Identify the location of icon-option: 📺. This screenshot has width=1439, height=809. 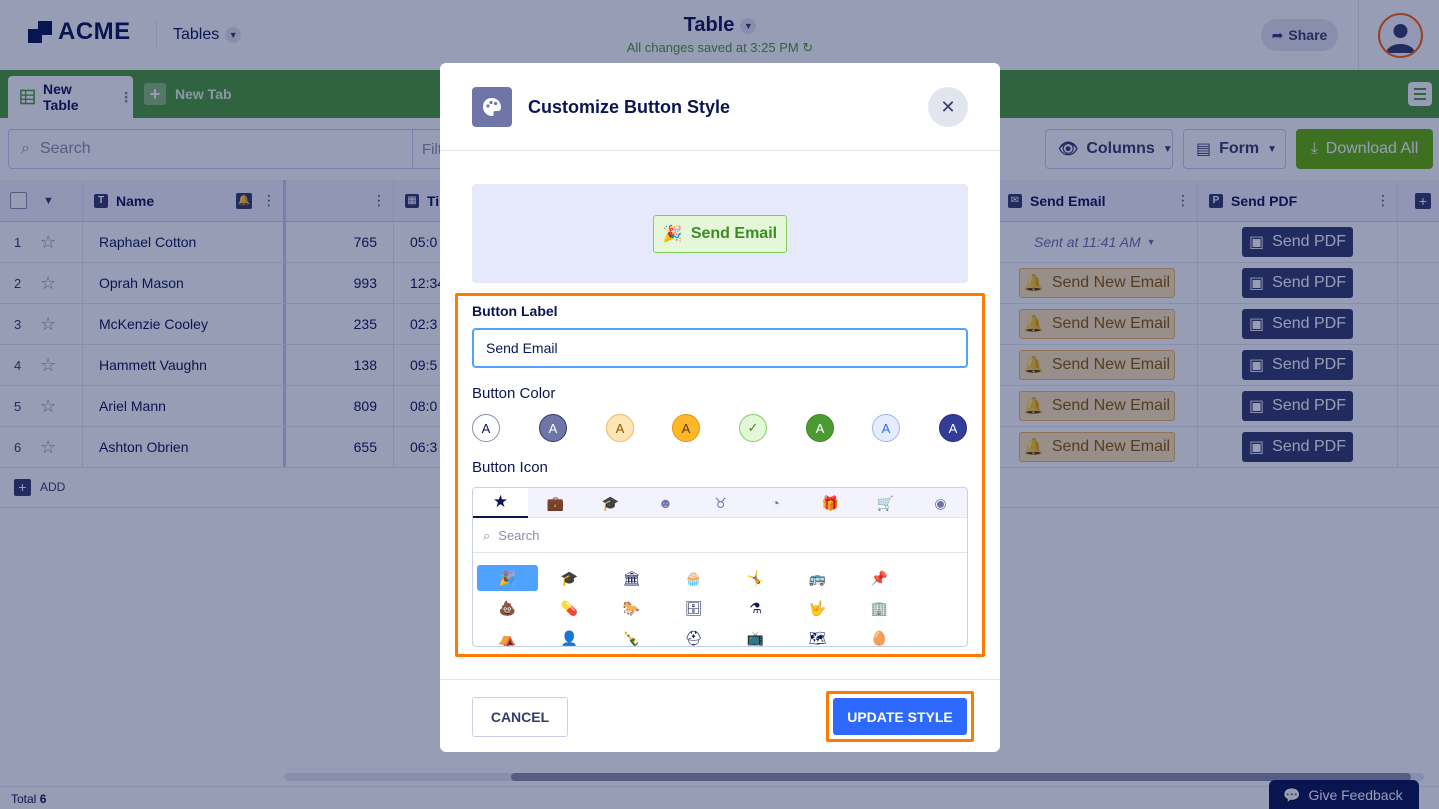
(755, 635).